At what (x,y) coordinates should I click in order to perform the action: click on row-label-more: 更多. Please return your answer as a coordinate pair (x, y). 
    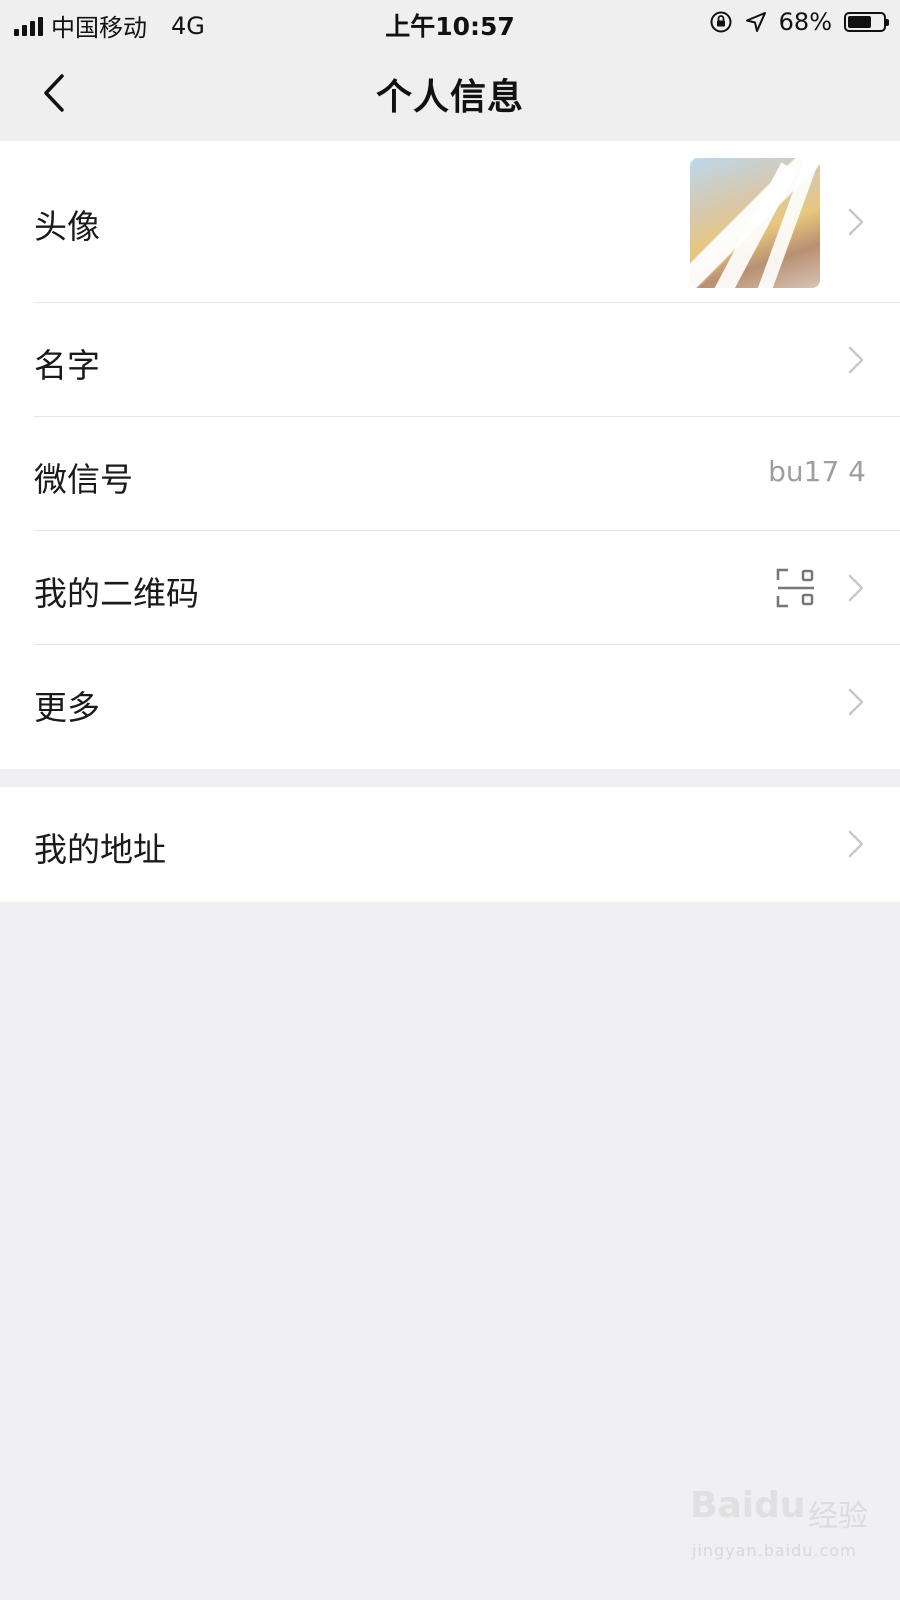
    Looking at the image, I should click on (67, 707).